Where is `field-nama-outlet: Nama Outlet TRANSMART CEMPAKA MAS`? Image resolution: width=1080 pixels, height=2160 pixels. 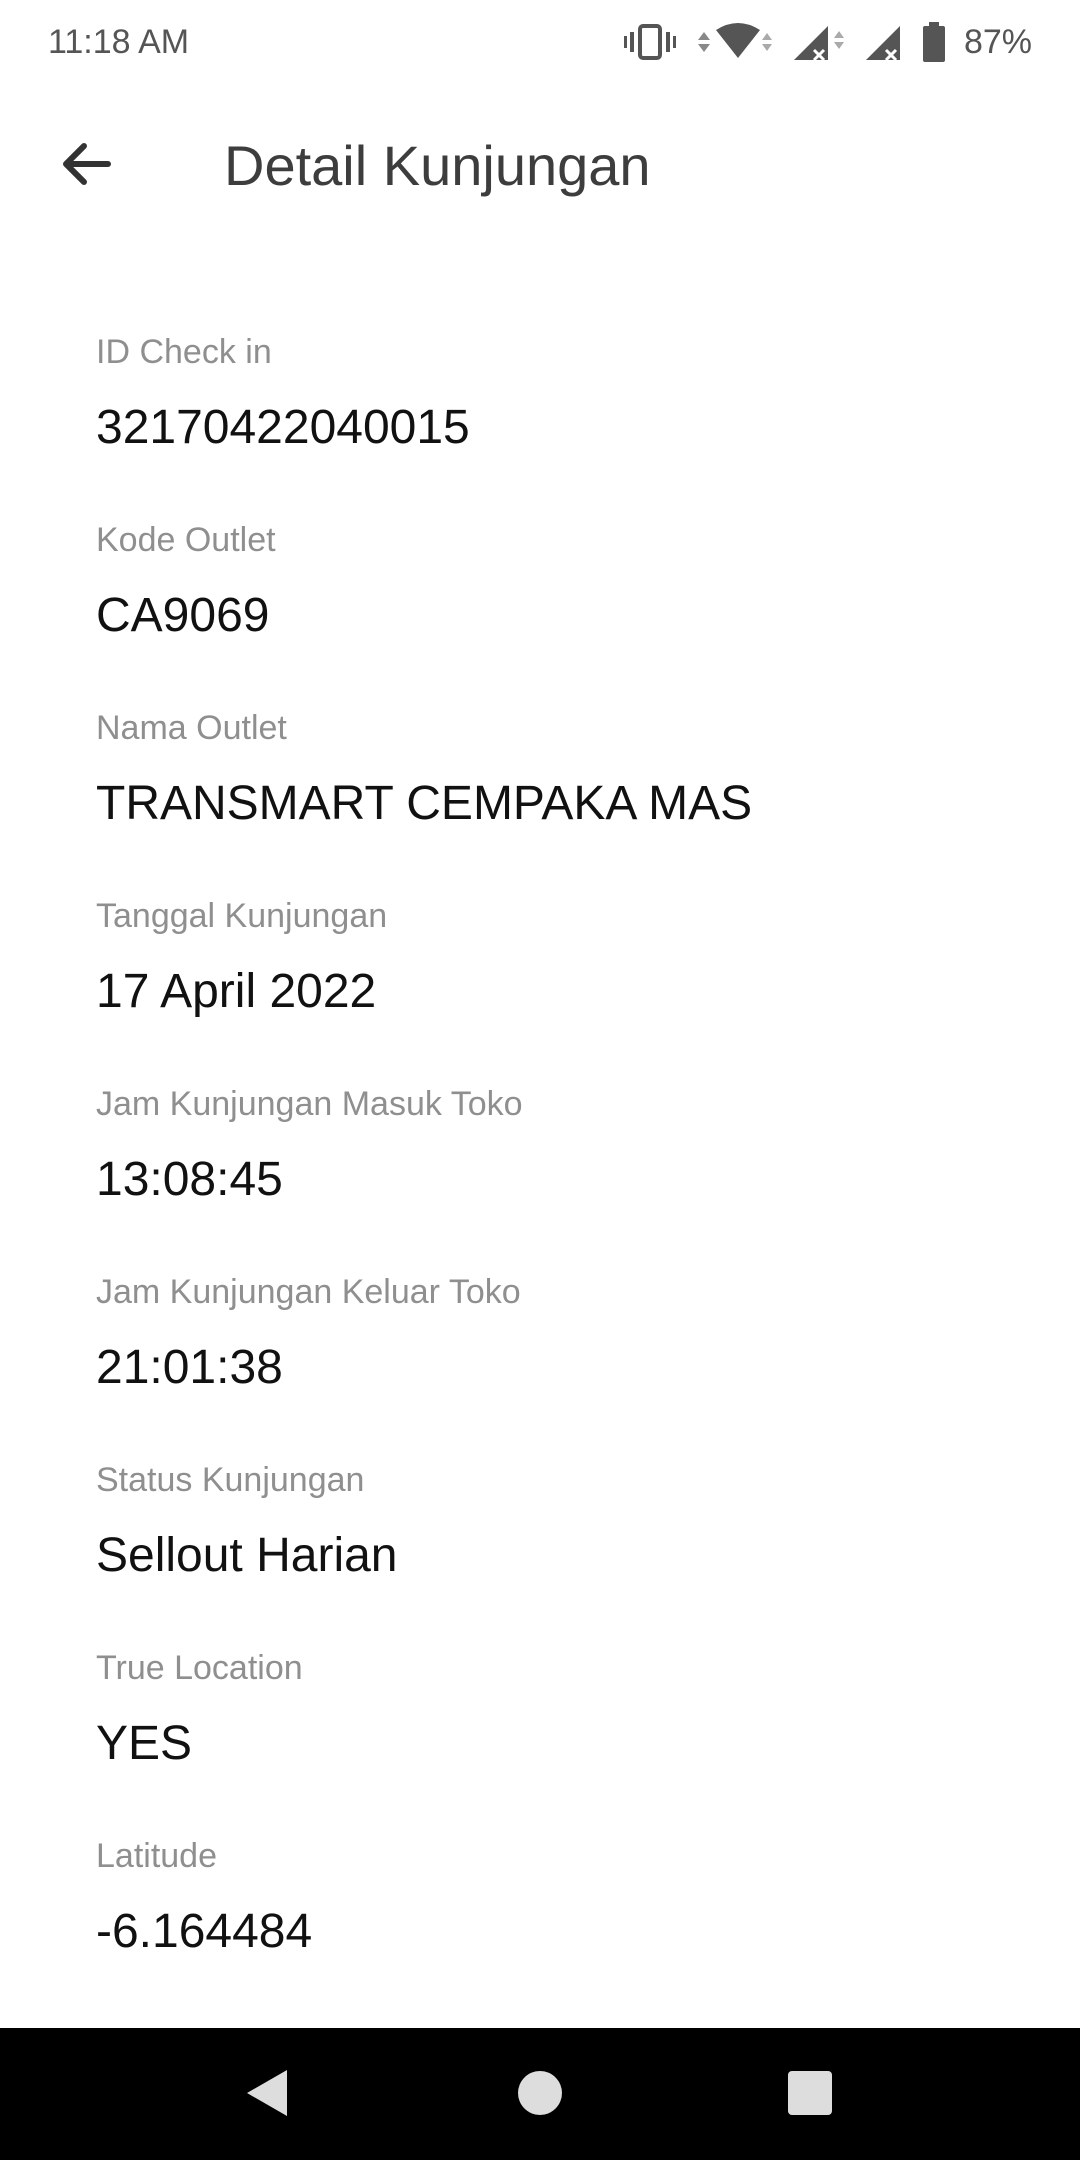 field-nama-outlet: Nama Outlet TRANSMART CEMPAKA MAS is located at coordinates (568, 800).